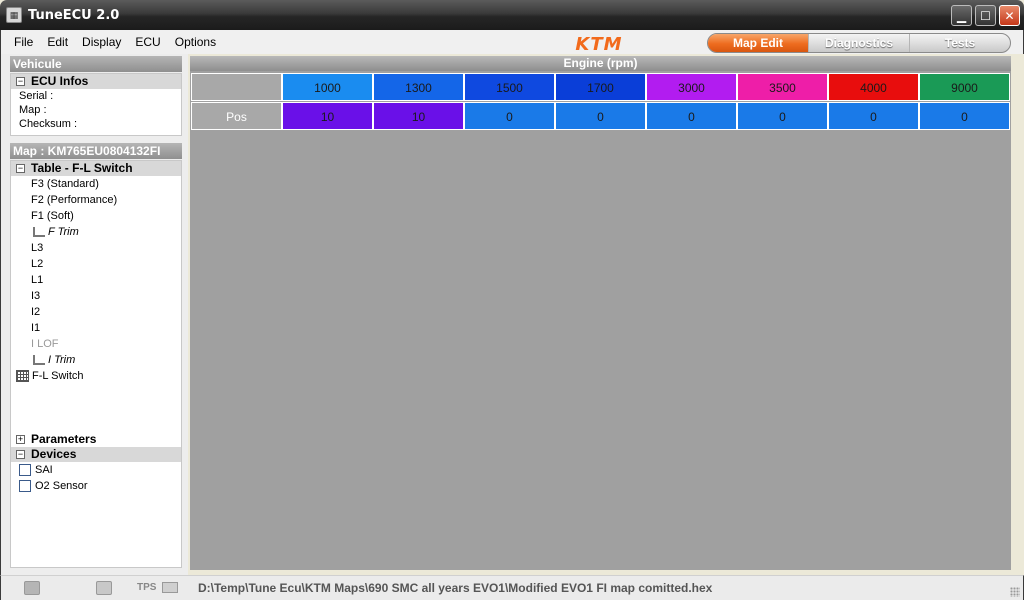 This screenshot has height=600, width=1024. I want to click on maximize-button: ☐, so click(985, 15).